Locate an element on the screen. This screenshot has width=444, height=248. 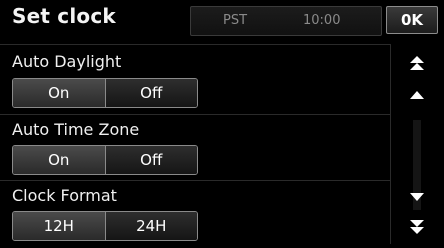
auto-time-zone-off-button: Off is located at coordinates (150, 160).